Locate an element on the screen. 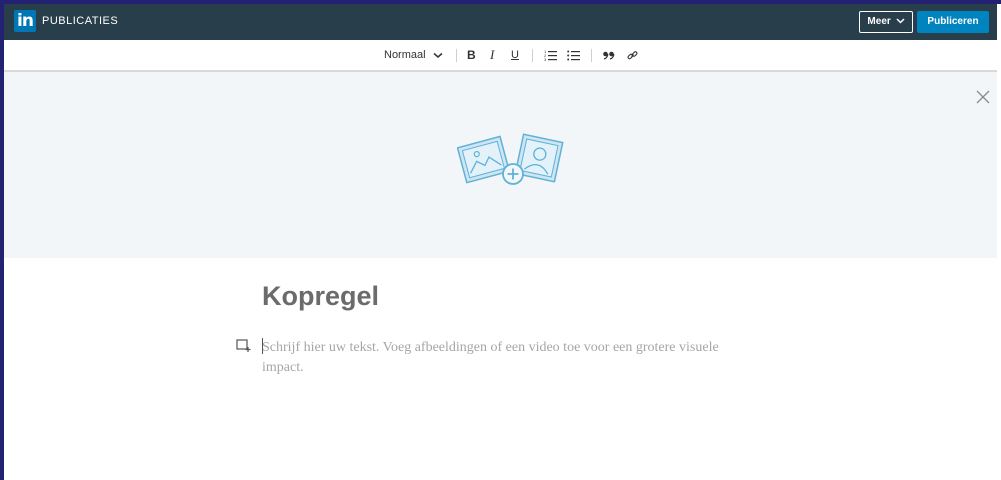  more-button: Meer is located at coordinates (886, 22).